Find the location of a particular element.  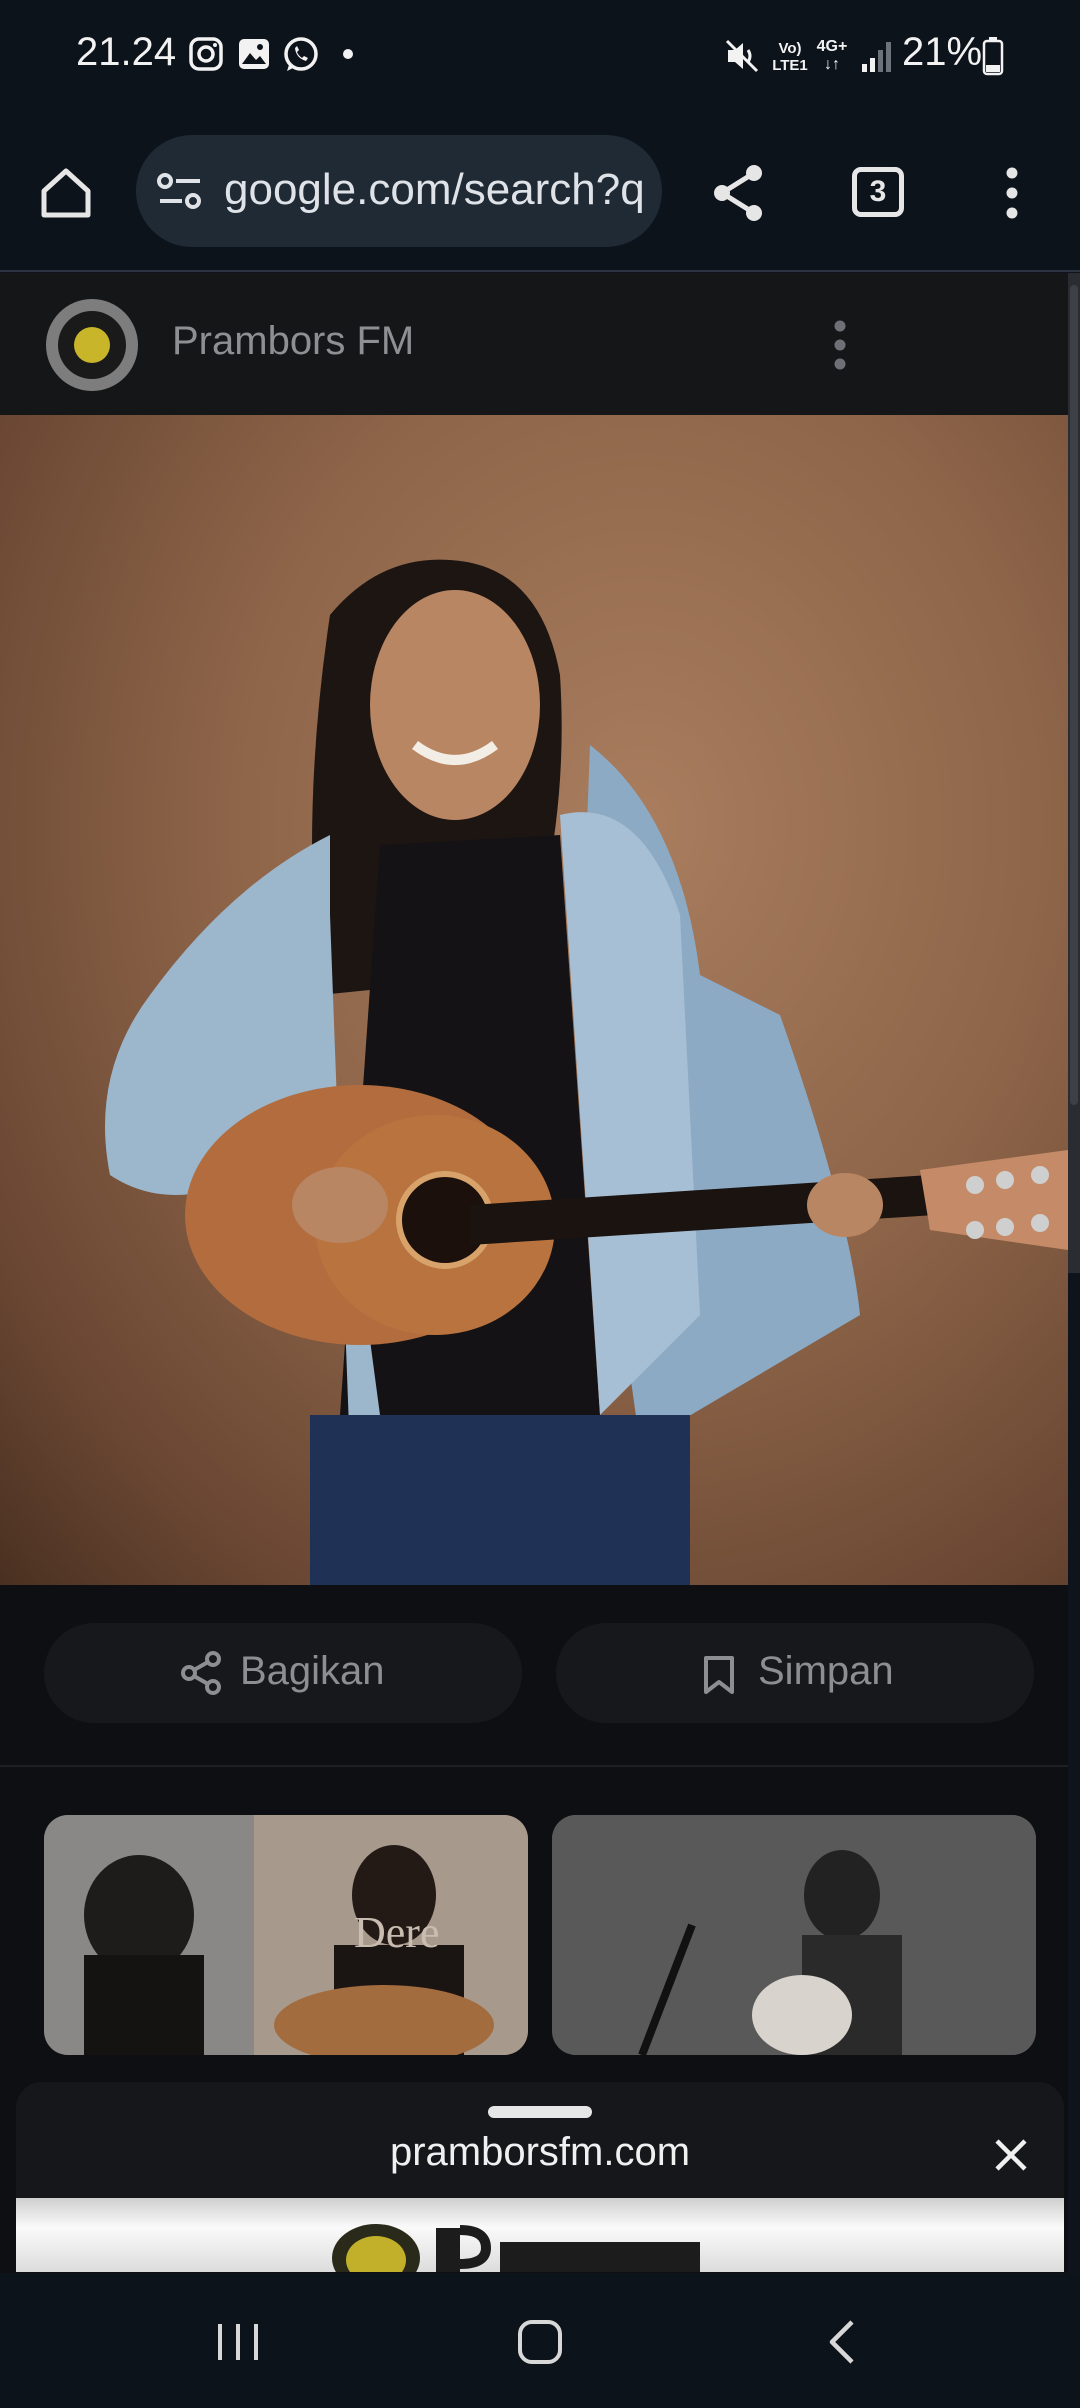

recent-apps-icon is located at coordinates (238, 2342).